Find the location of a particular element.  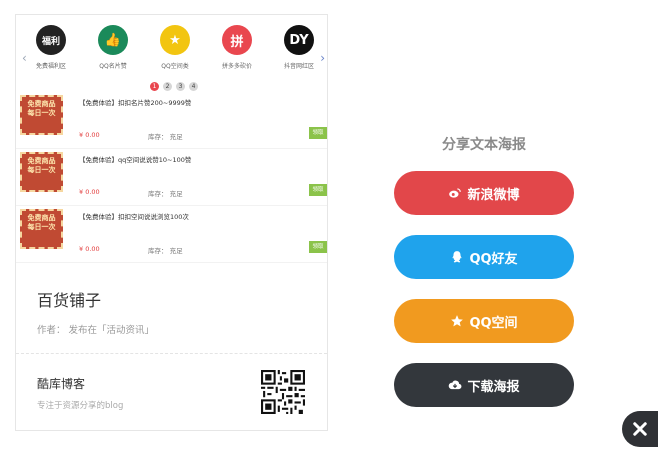

download-poster-label: 下载海报 is located at coordinates (493, 387).